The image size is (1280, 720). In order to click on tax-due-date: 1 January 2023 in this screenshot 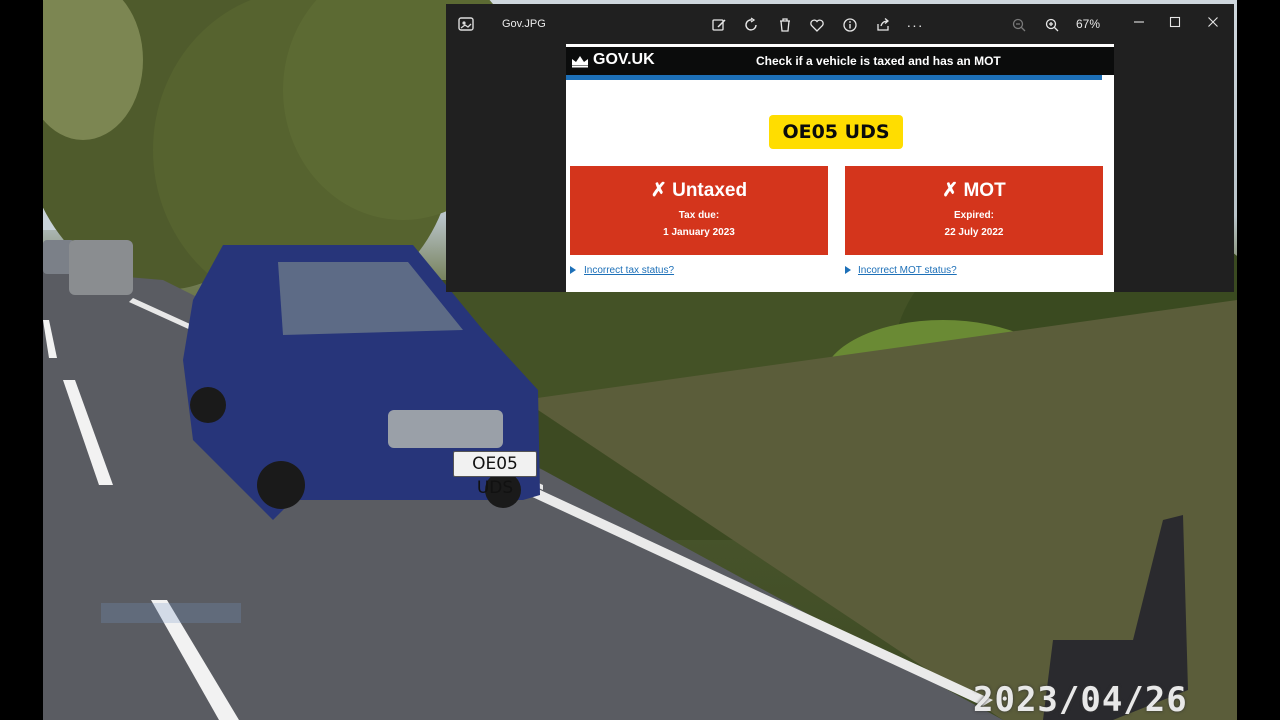, I will do `click(699, 232)`.